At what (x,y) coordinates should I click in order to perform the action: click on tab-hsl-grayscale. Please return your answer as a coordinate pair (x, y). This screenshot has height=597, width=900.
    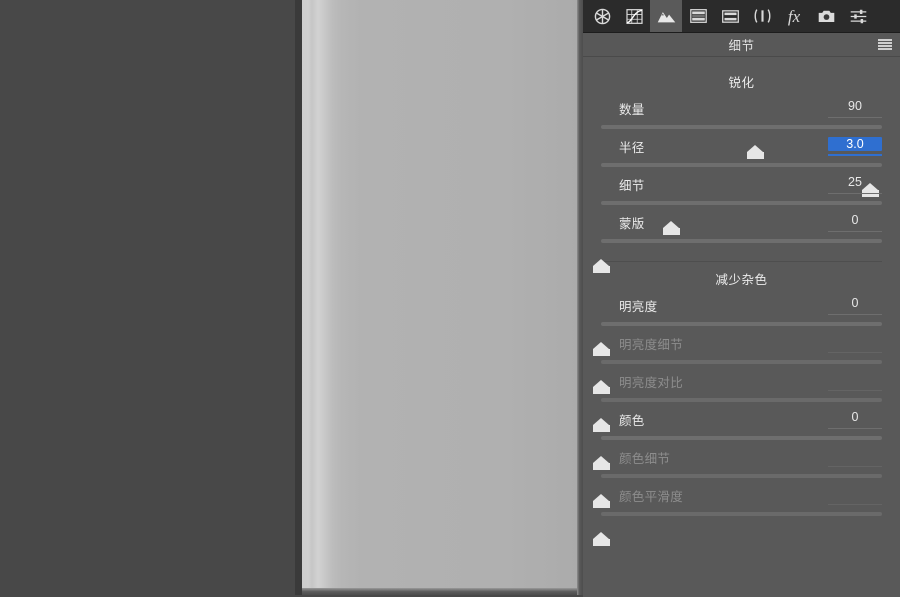
    Looking at the image, I should click on (698, 16).